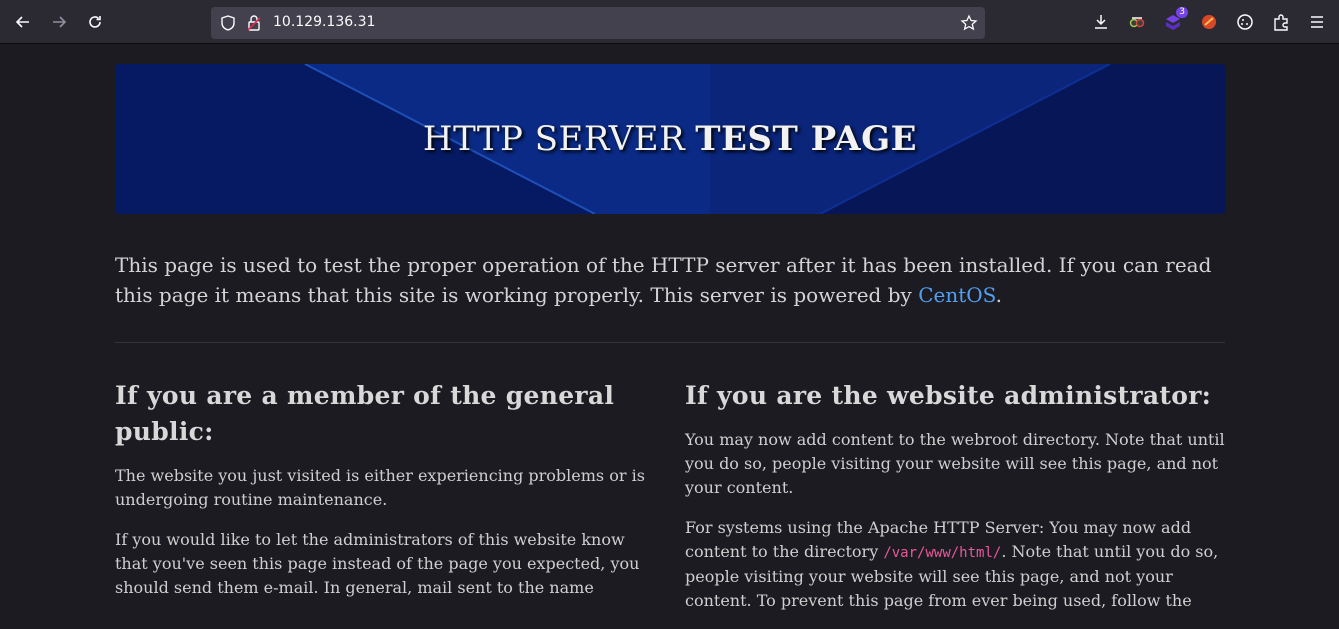 This screenshot has width=1339, height=629. I want to click on url-text: 10.129.136.31, so click(324, 22).